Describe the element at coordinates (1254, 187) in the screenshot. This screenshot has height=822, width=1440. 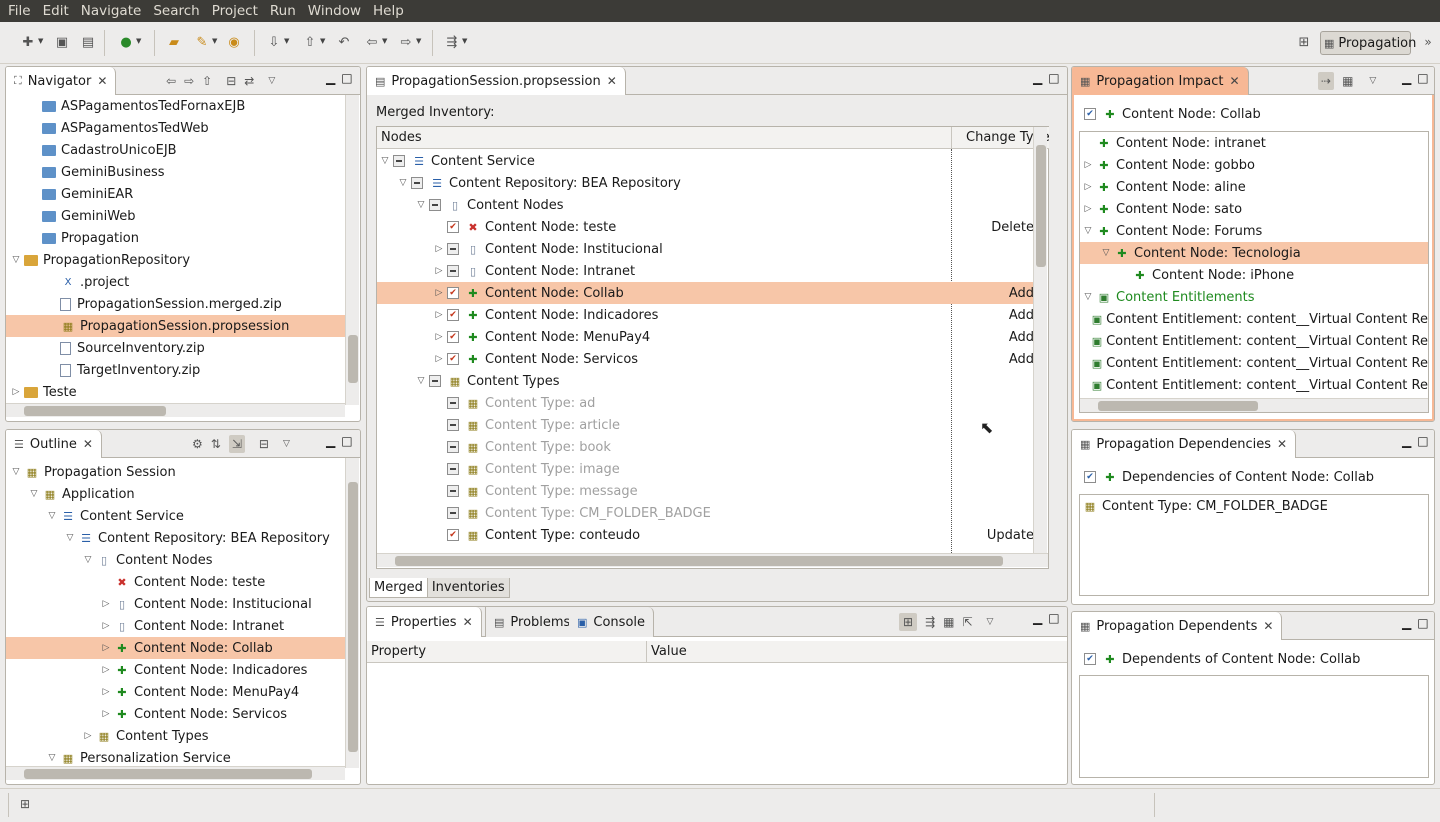
I see `tree-item: ▷ ✚ Content Node: aline` at that location.